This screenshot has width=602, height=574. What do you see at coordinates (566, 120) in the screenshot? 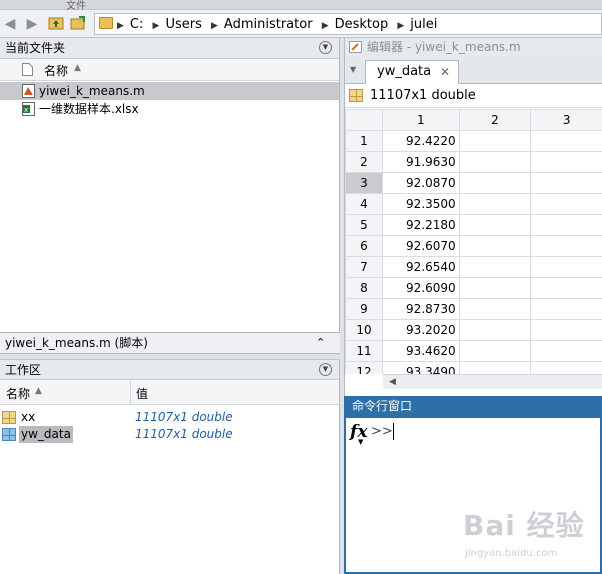
I see `column-header-cell: 3` at bounding box center [566, 120].